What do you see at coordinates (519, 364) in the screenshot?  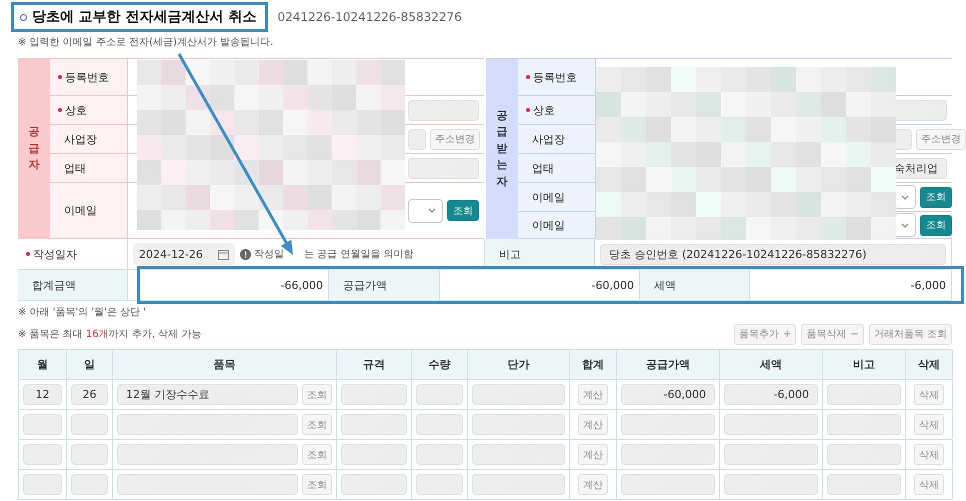 I see `column-header: 단가` at bounding box center [519, 364].